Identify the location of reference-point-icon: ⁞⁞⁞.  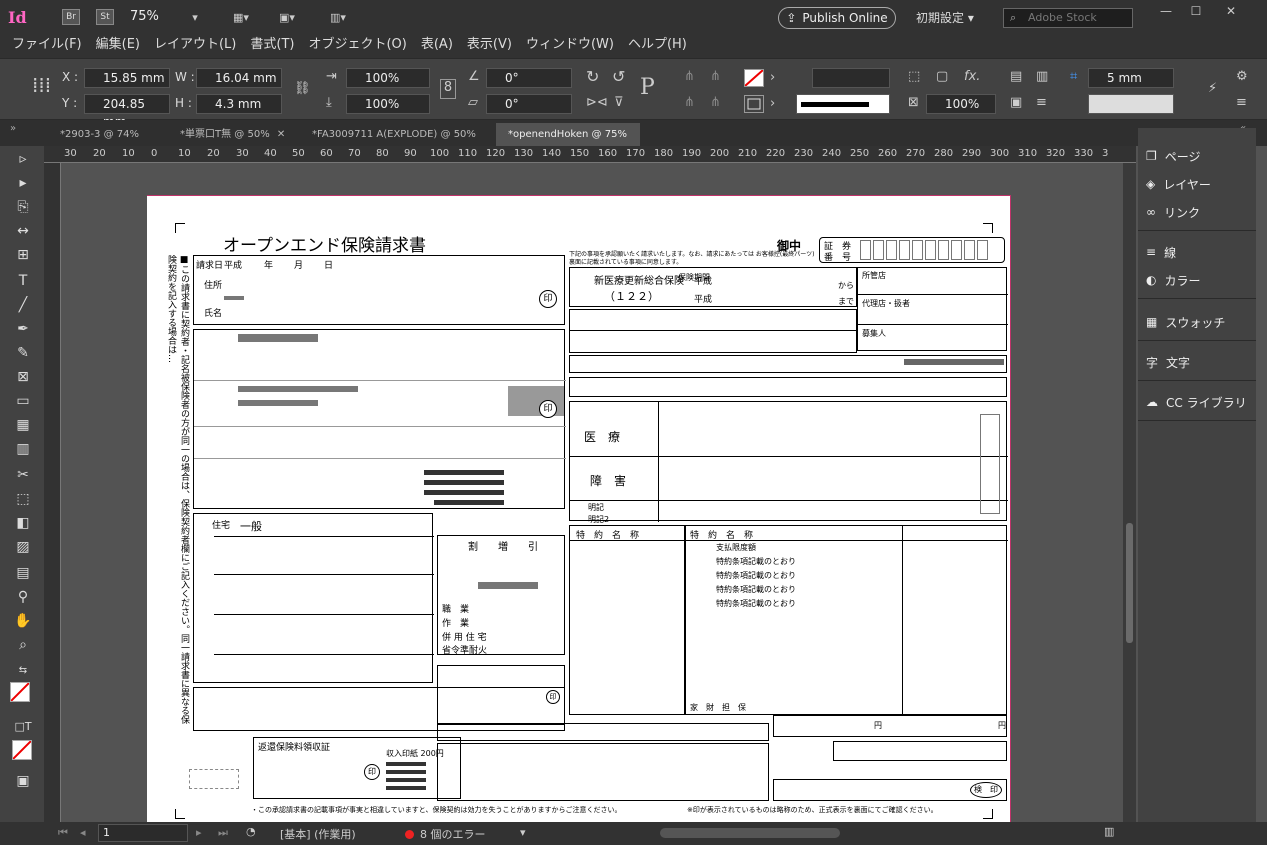
(41, 85).